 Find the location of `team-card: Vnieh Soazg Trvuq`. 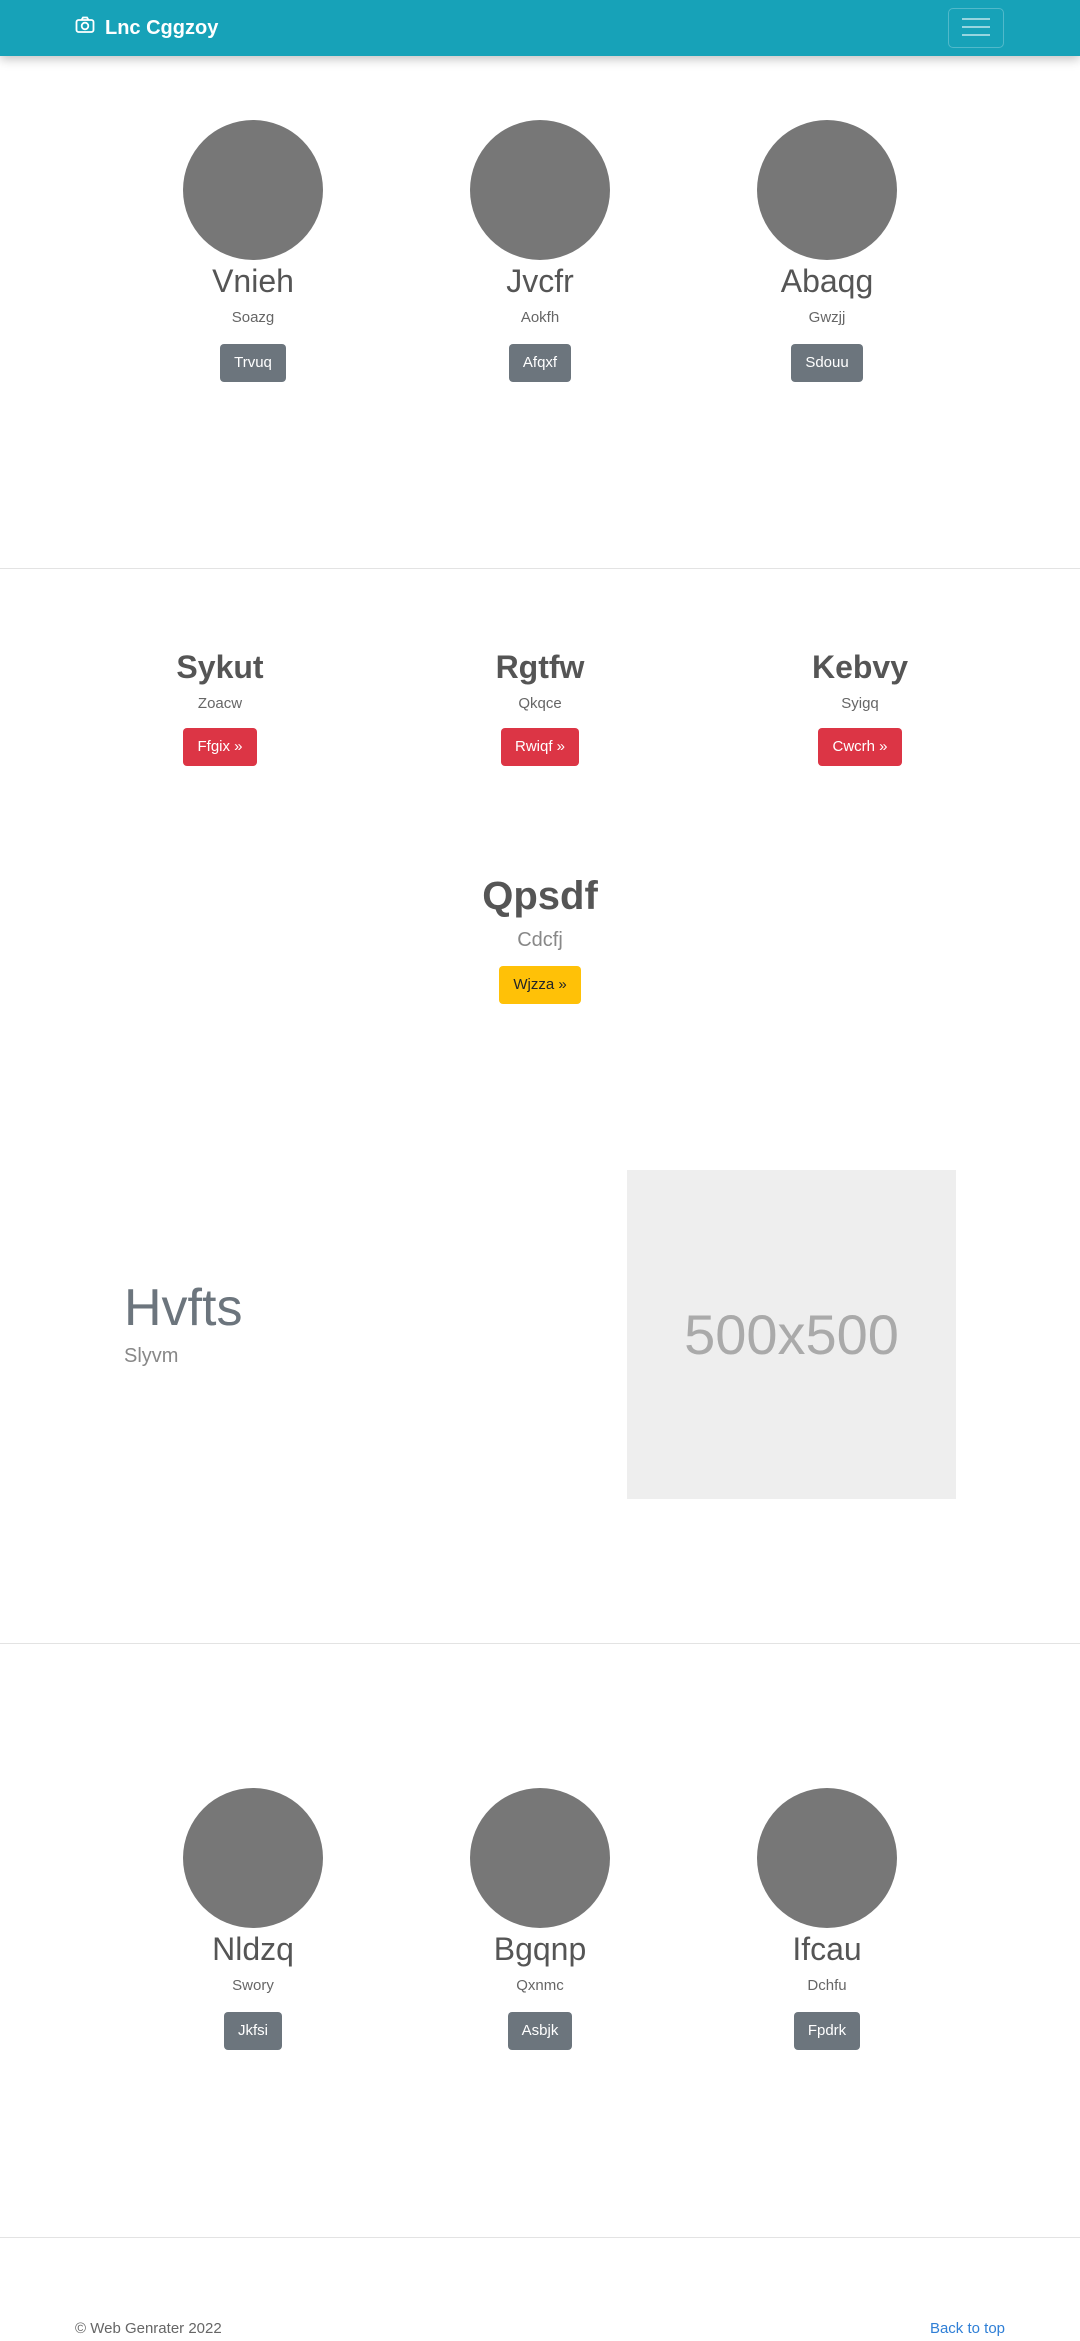

team-card: Vnieh Soazg Trvuq is located at coordinates (253, 251).